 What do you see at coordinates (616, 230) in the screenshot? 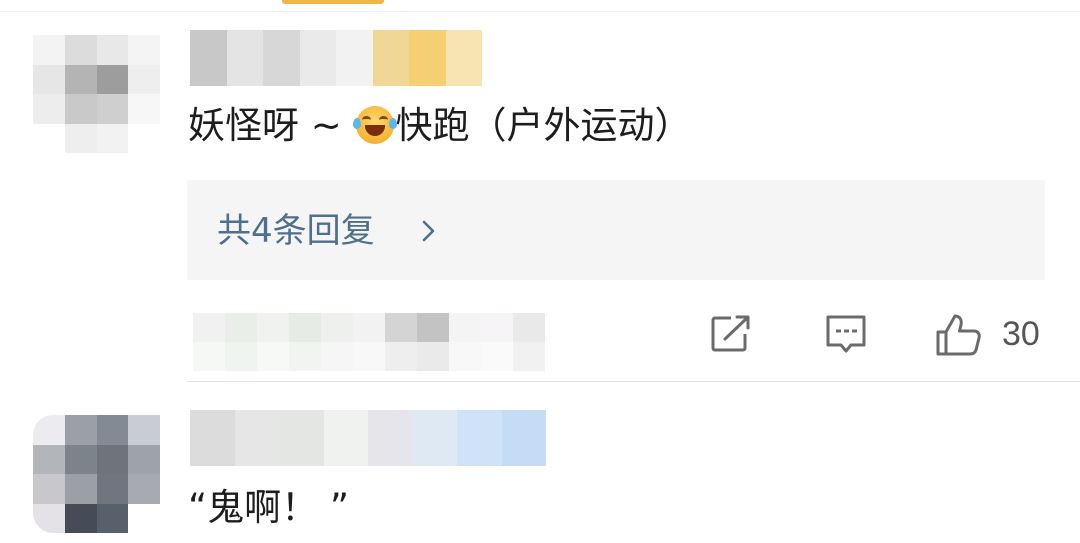
I see `replies-box: 共4条回复` at bounding box center [616, 230].